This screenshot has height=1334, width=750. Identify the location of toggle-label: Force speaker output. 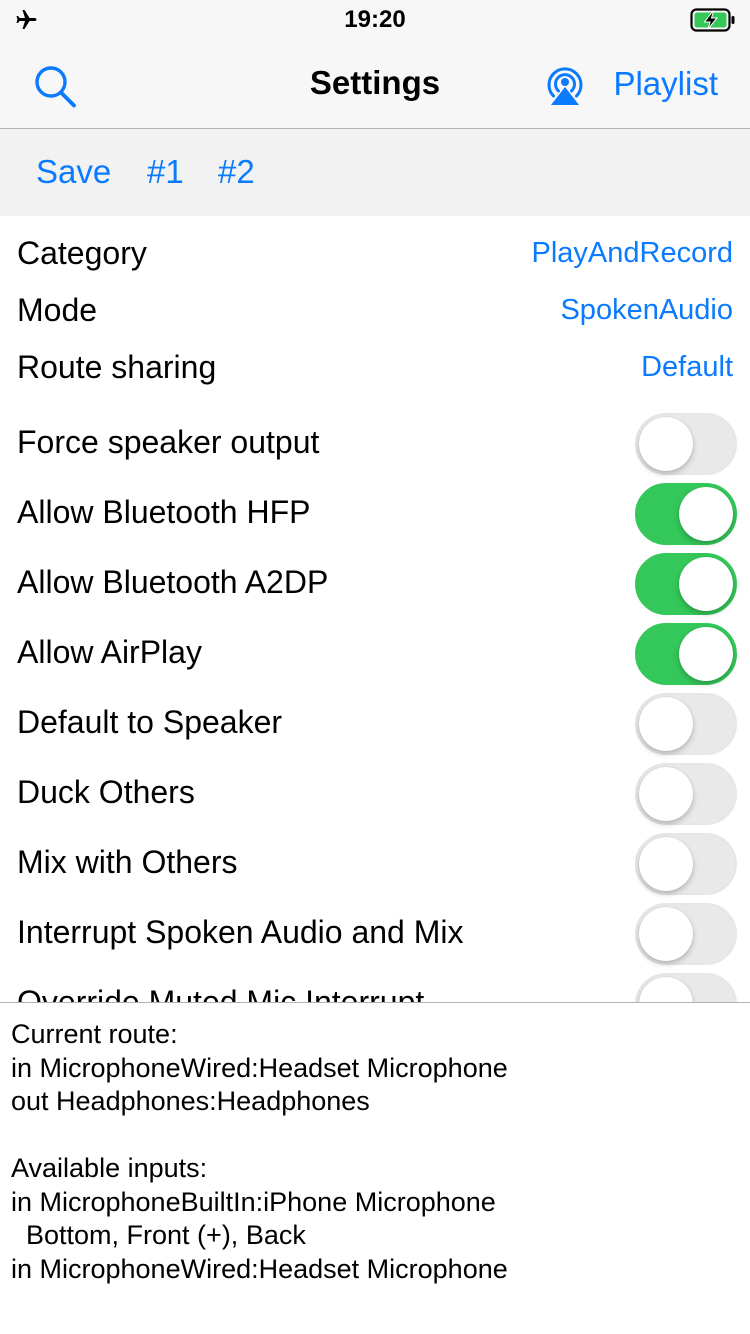
(168, 442).